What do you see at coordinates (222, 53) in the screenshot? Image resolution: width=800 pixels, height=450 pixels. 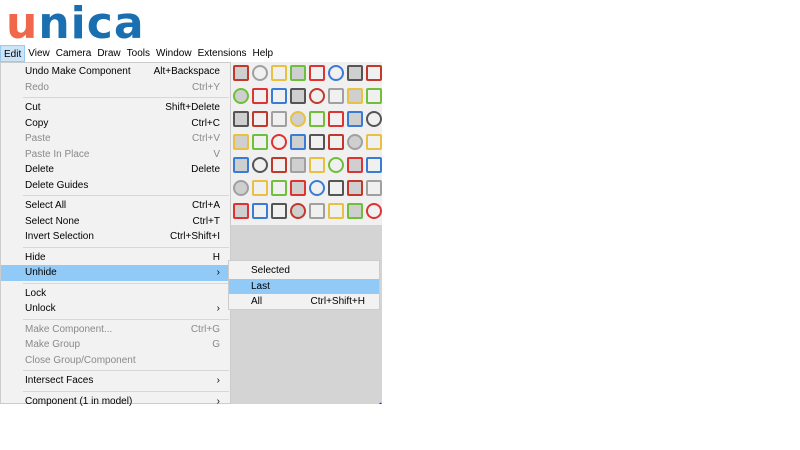 I see `menu-extensions: Extensions` at bounding box center [222, 53].